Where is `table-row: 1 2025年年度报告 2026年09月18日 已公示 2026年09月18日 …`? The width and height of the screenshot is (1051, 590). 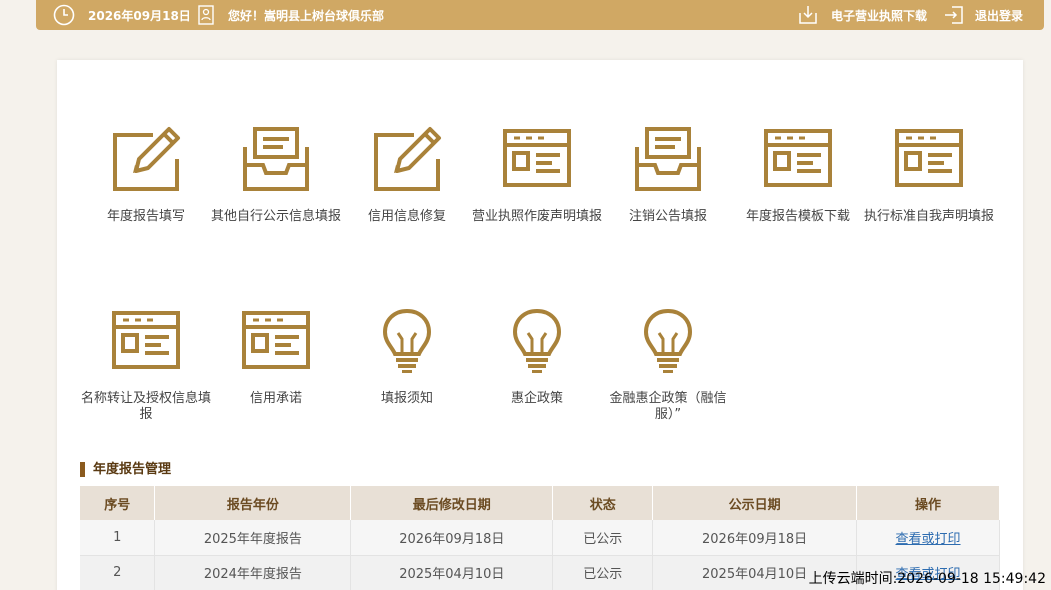 table-row: 1 2025年年度报告 2026年09月18日 已公示 2026年09月18日 … is located at coordinates (540, 538).